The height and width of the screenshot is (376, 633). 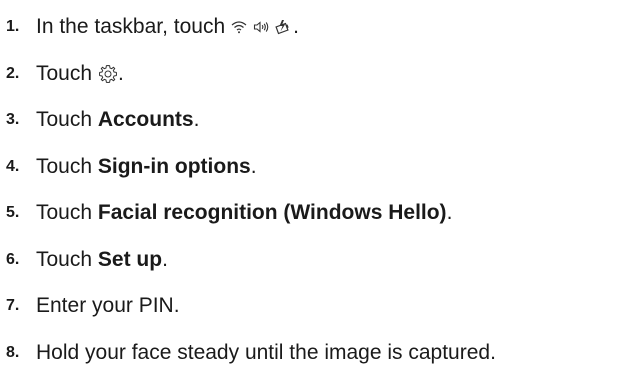 What do you see at coordinates (174, 166) in the screenshot?
I see `step-ui-term: Sign-in options` at bounding box center [174, 166].